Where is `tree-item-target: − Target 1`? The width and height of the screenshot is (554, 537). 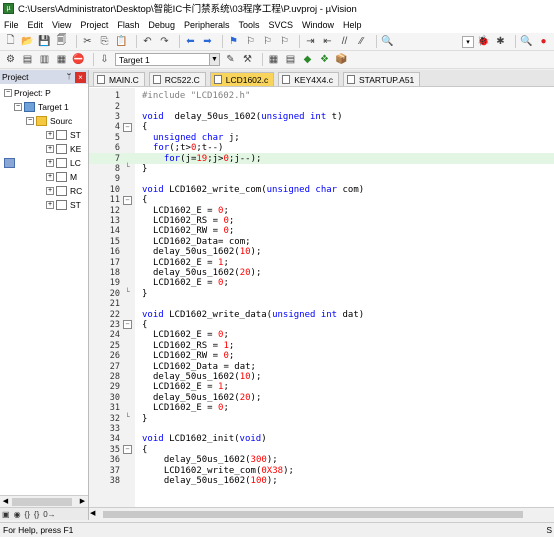 tree-item-target: − Target 1 is located at coordinates (41, 107).